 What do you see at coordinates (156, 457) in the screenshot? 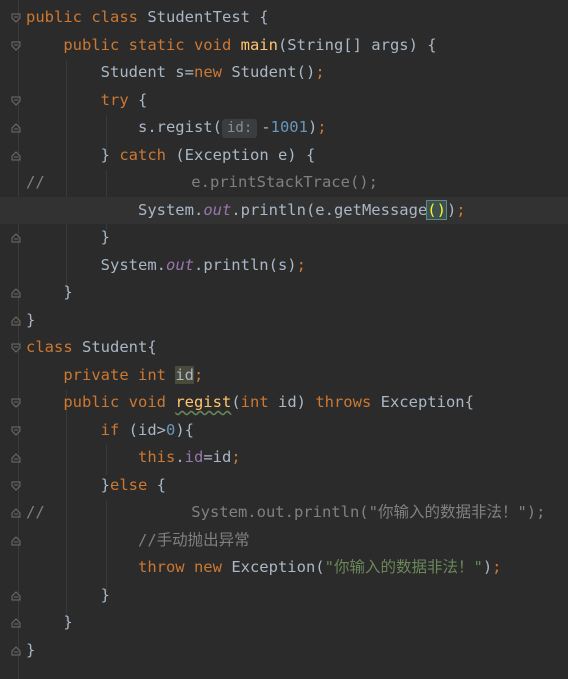
I see `code-token: this` at bounding box center [156, 457].